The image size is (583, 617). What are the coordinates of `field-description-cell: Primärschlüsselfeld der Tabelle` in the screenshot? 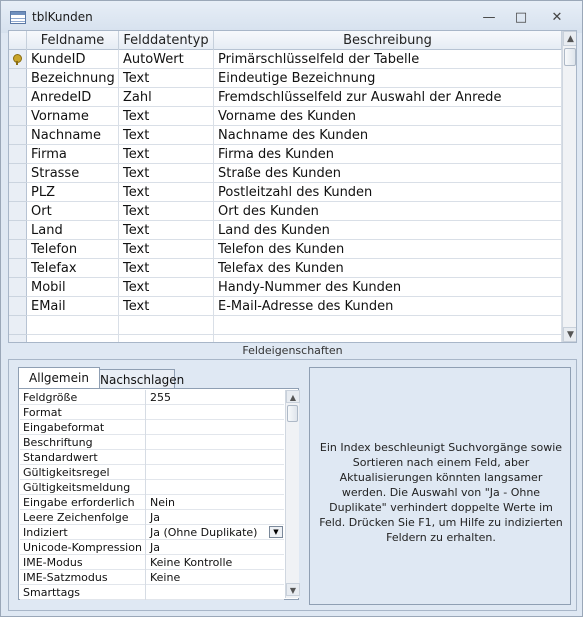 It's located at (388, 59).